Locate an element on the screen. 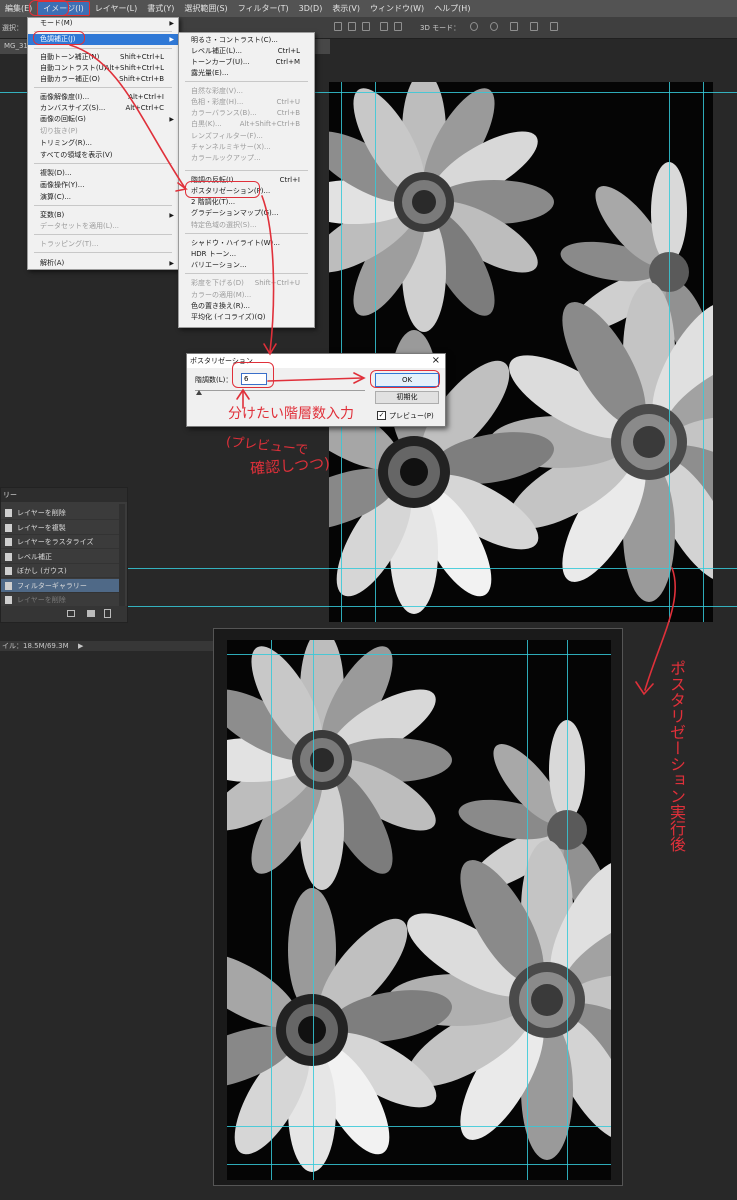 Image resolution: width=737 pixels, height=1200 pixels. annotation-note: 分けたい階層数入力 is located at coordinates (291, 414).